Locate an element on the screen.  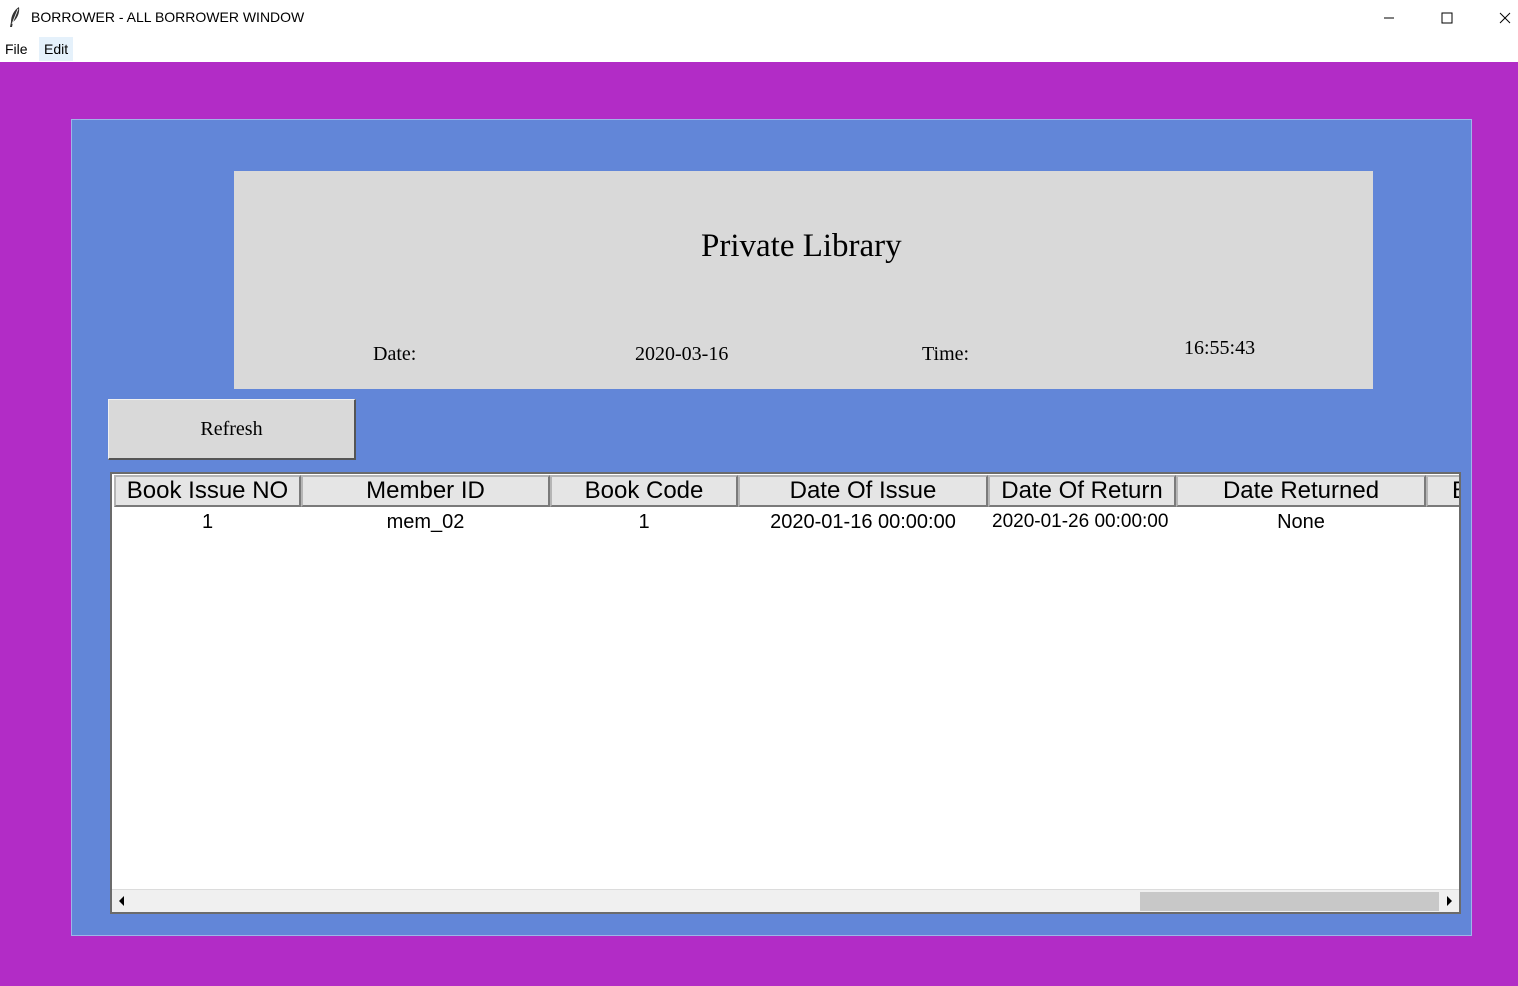
cell-date-of-issue: 2020-01-16 00:00:00 is located at coordinates (863, 522).